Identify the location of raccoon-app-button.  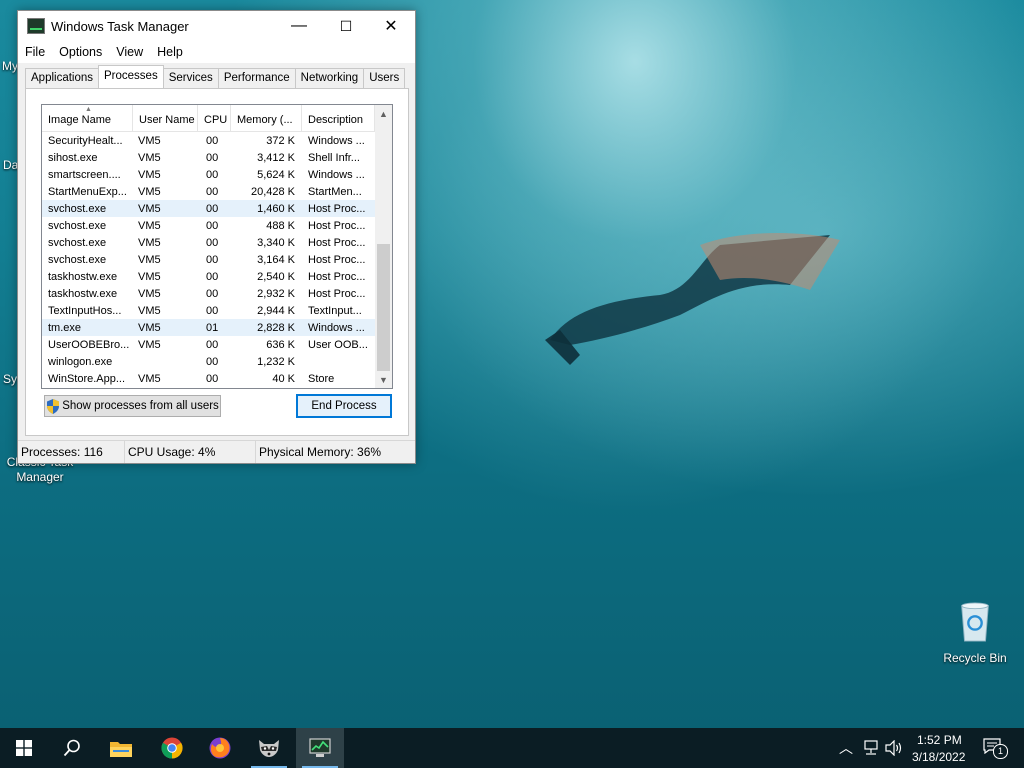
(269, 748).